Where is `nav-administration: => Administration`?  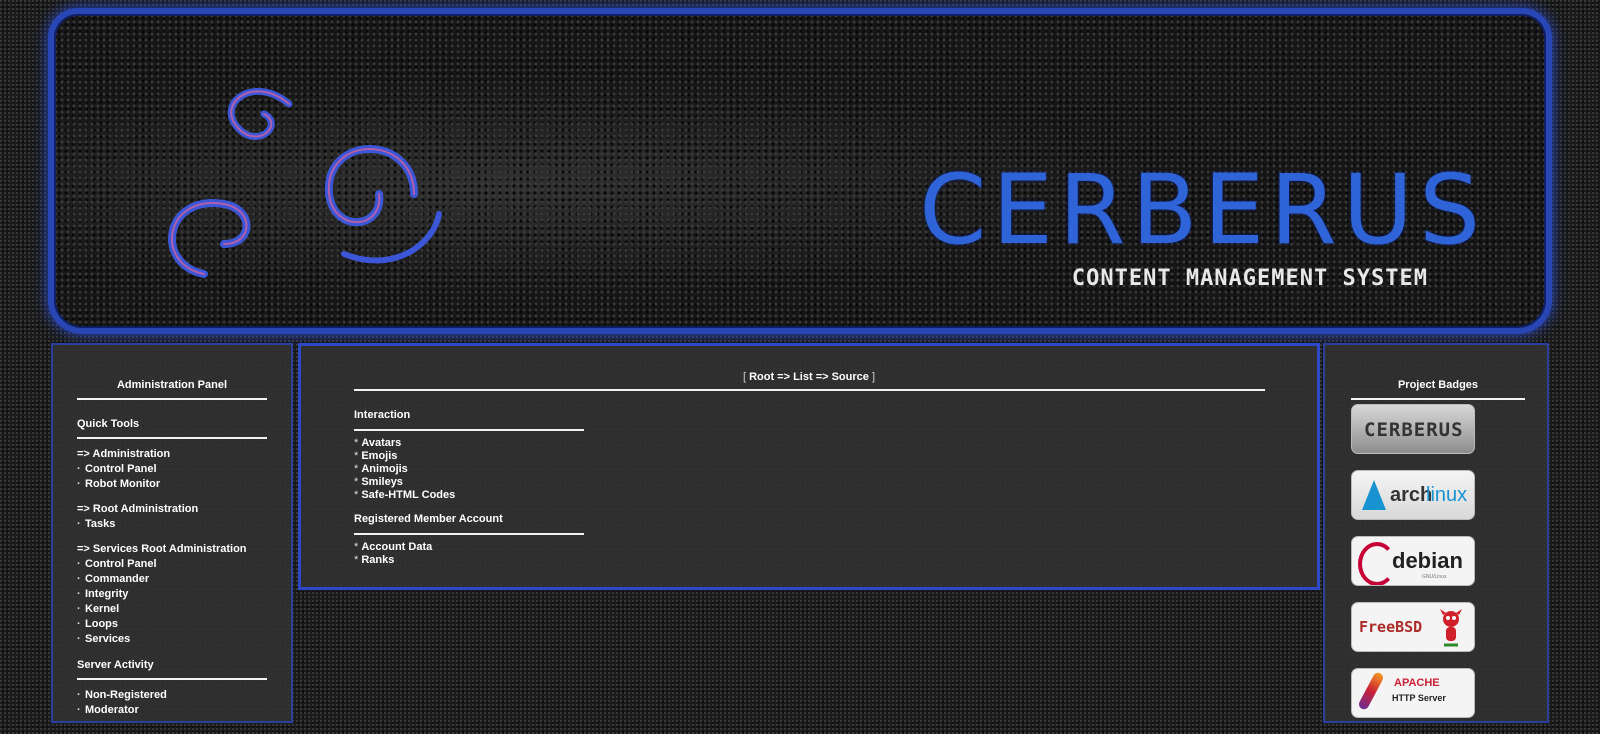 nav-administration: => Administration is located at coordinates (172, 454).